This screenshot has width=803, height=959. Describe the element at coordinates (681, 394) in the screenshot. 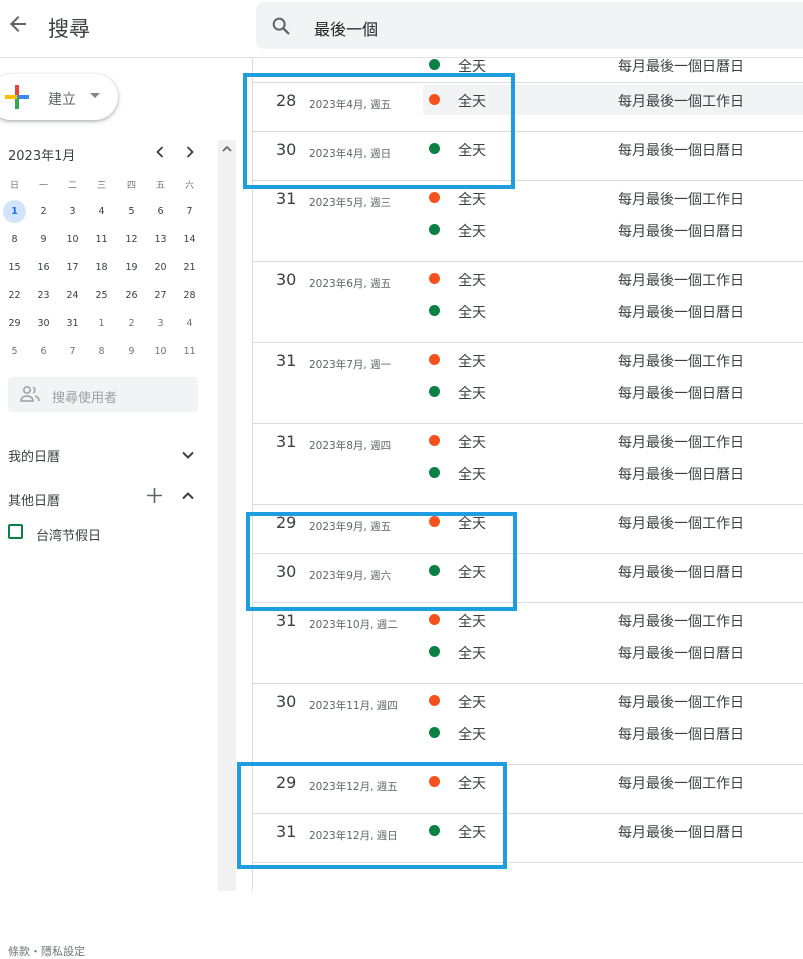

I see `event-title: 每月最後一個日曆日` at that location.